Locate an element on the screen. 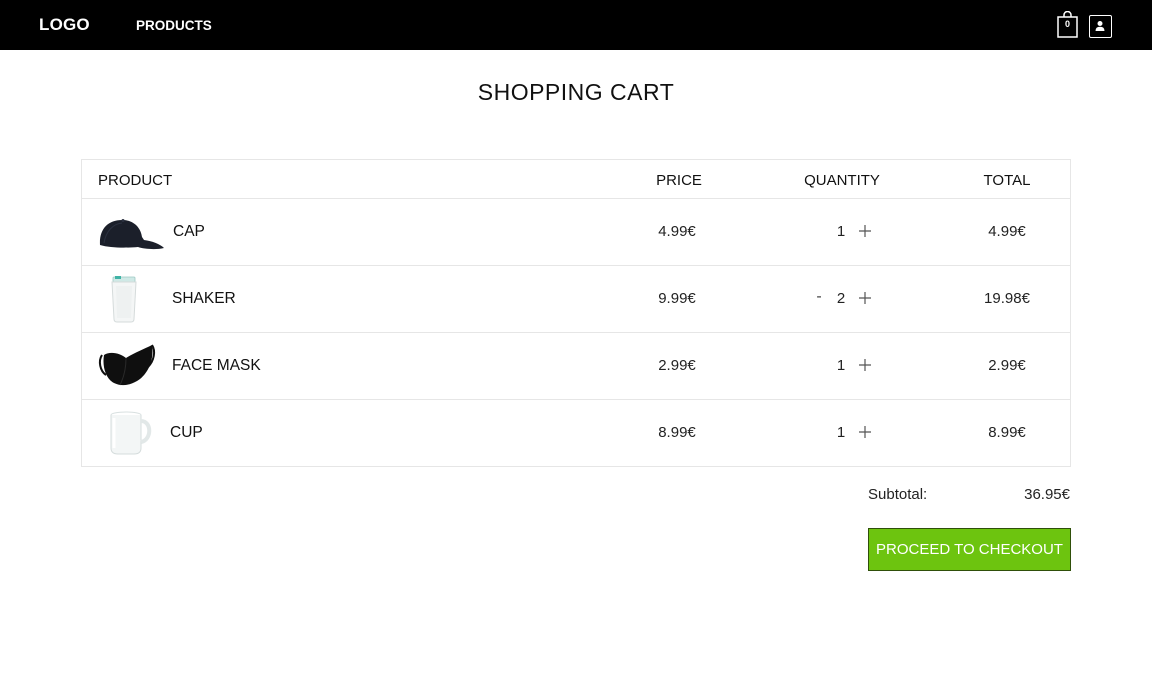  header-product: PRODUCT is located at coordinates (135, 180).